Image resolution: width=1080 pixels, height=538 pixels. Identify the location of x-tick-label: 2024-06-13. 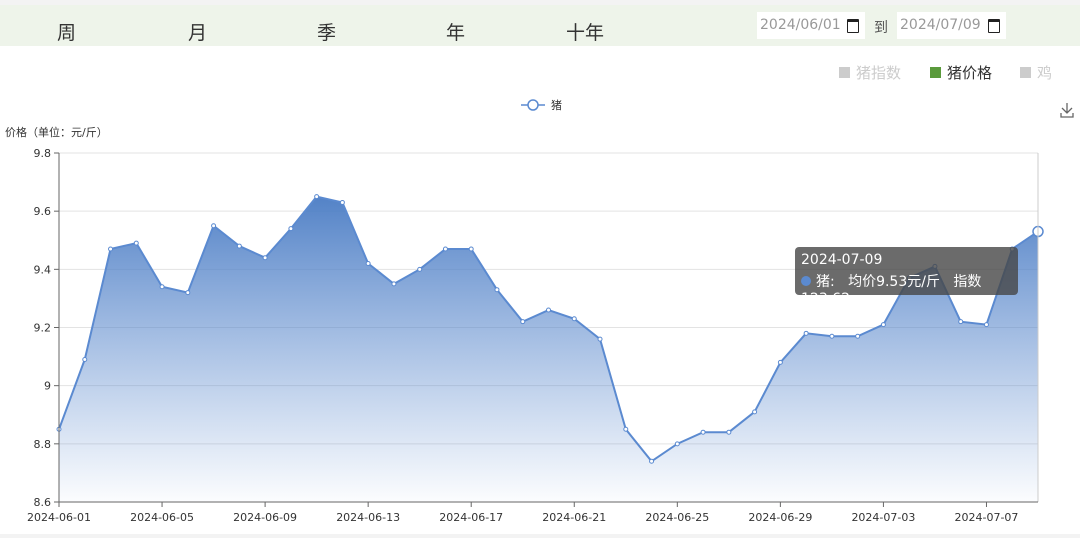
(368, 517).